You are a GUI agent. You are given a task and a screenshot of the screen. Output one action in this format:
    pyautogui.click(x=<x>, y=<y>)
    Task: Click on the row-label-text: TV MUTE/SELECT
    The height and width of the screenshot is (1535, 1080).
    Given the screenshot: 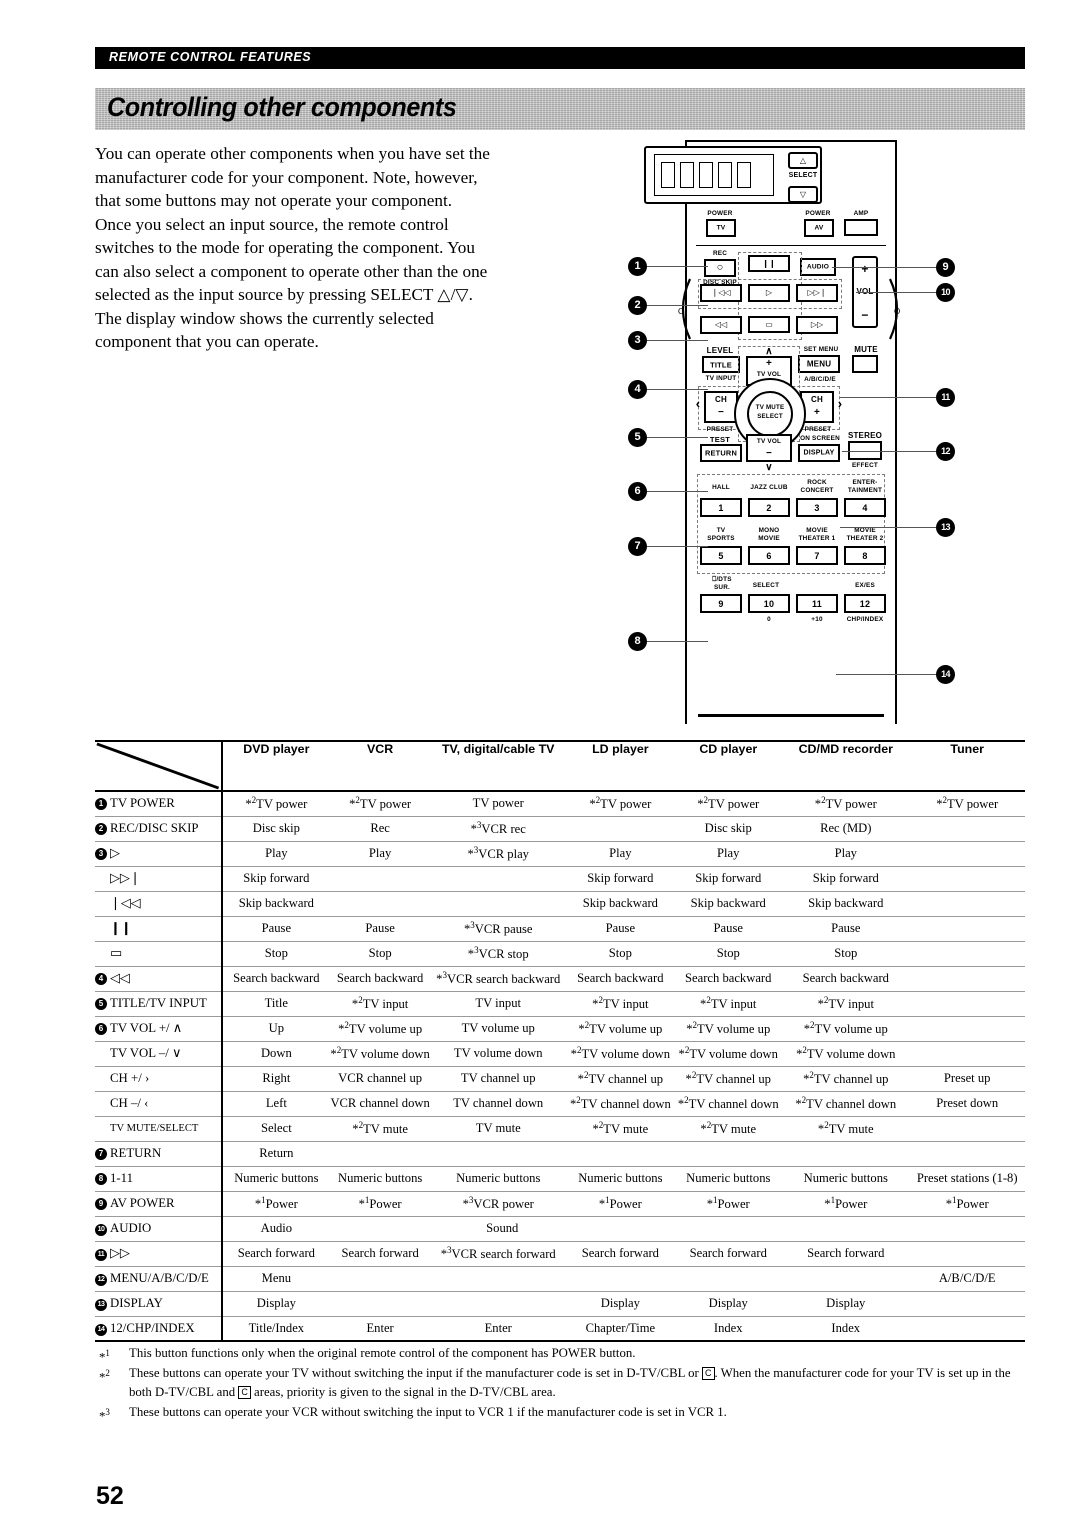 What is the action you would take?
    pyautogui.click(x=154, y=1128)
    